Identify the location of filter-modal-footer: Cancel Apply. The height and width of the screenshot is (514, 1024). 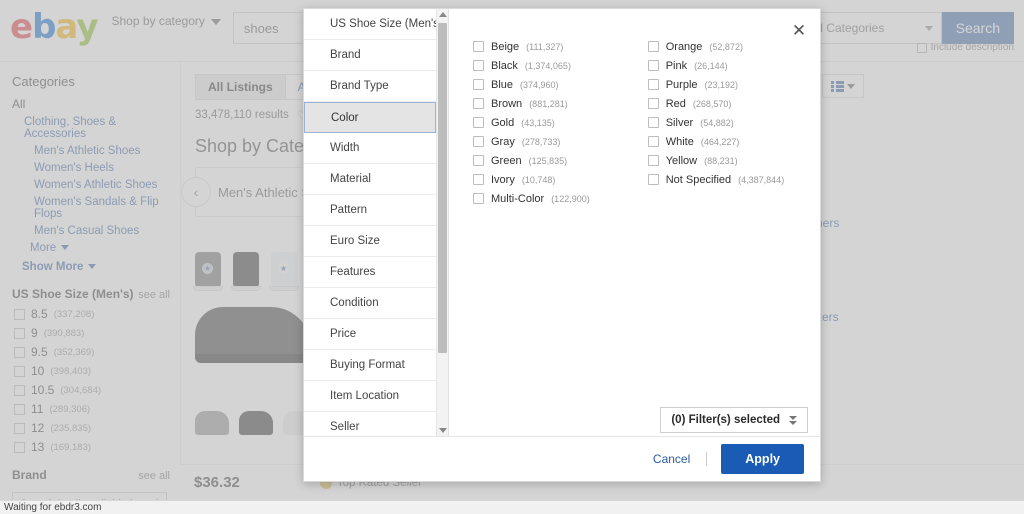
(562, 458).